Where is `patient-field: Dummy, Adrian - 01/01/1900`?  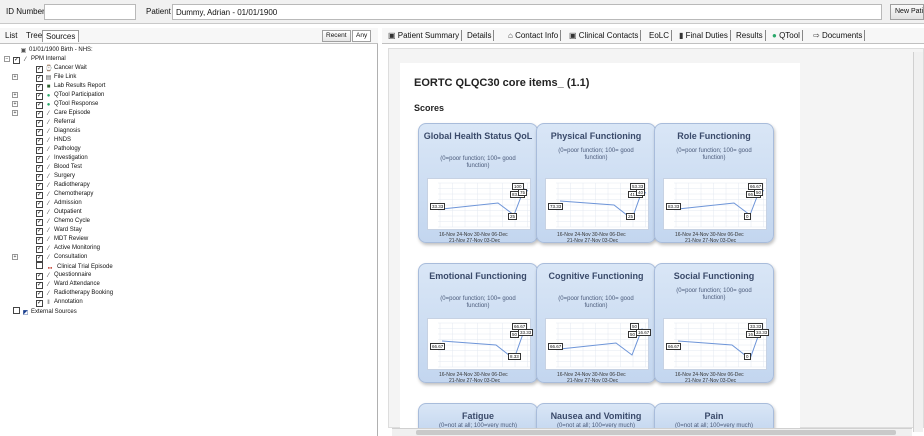
patient-field: Dummy, Adrian - 01/01/1900 is located at coordinates (527, 12).